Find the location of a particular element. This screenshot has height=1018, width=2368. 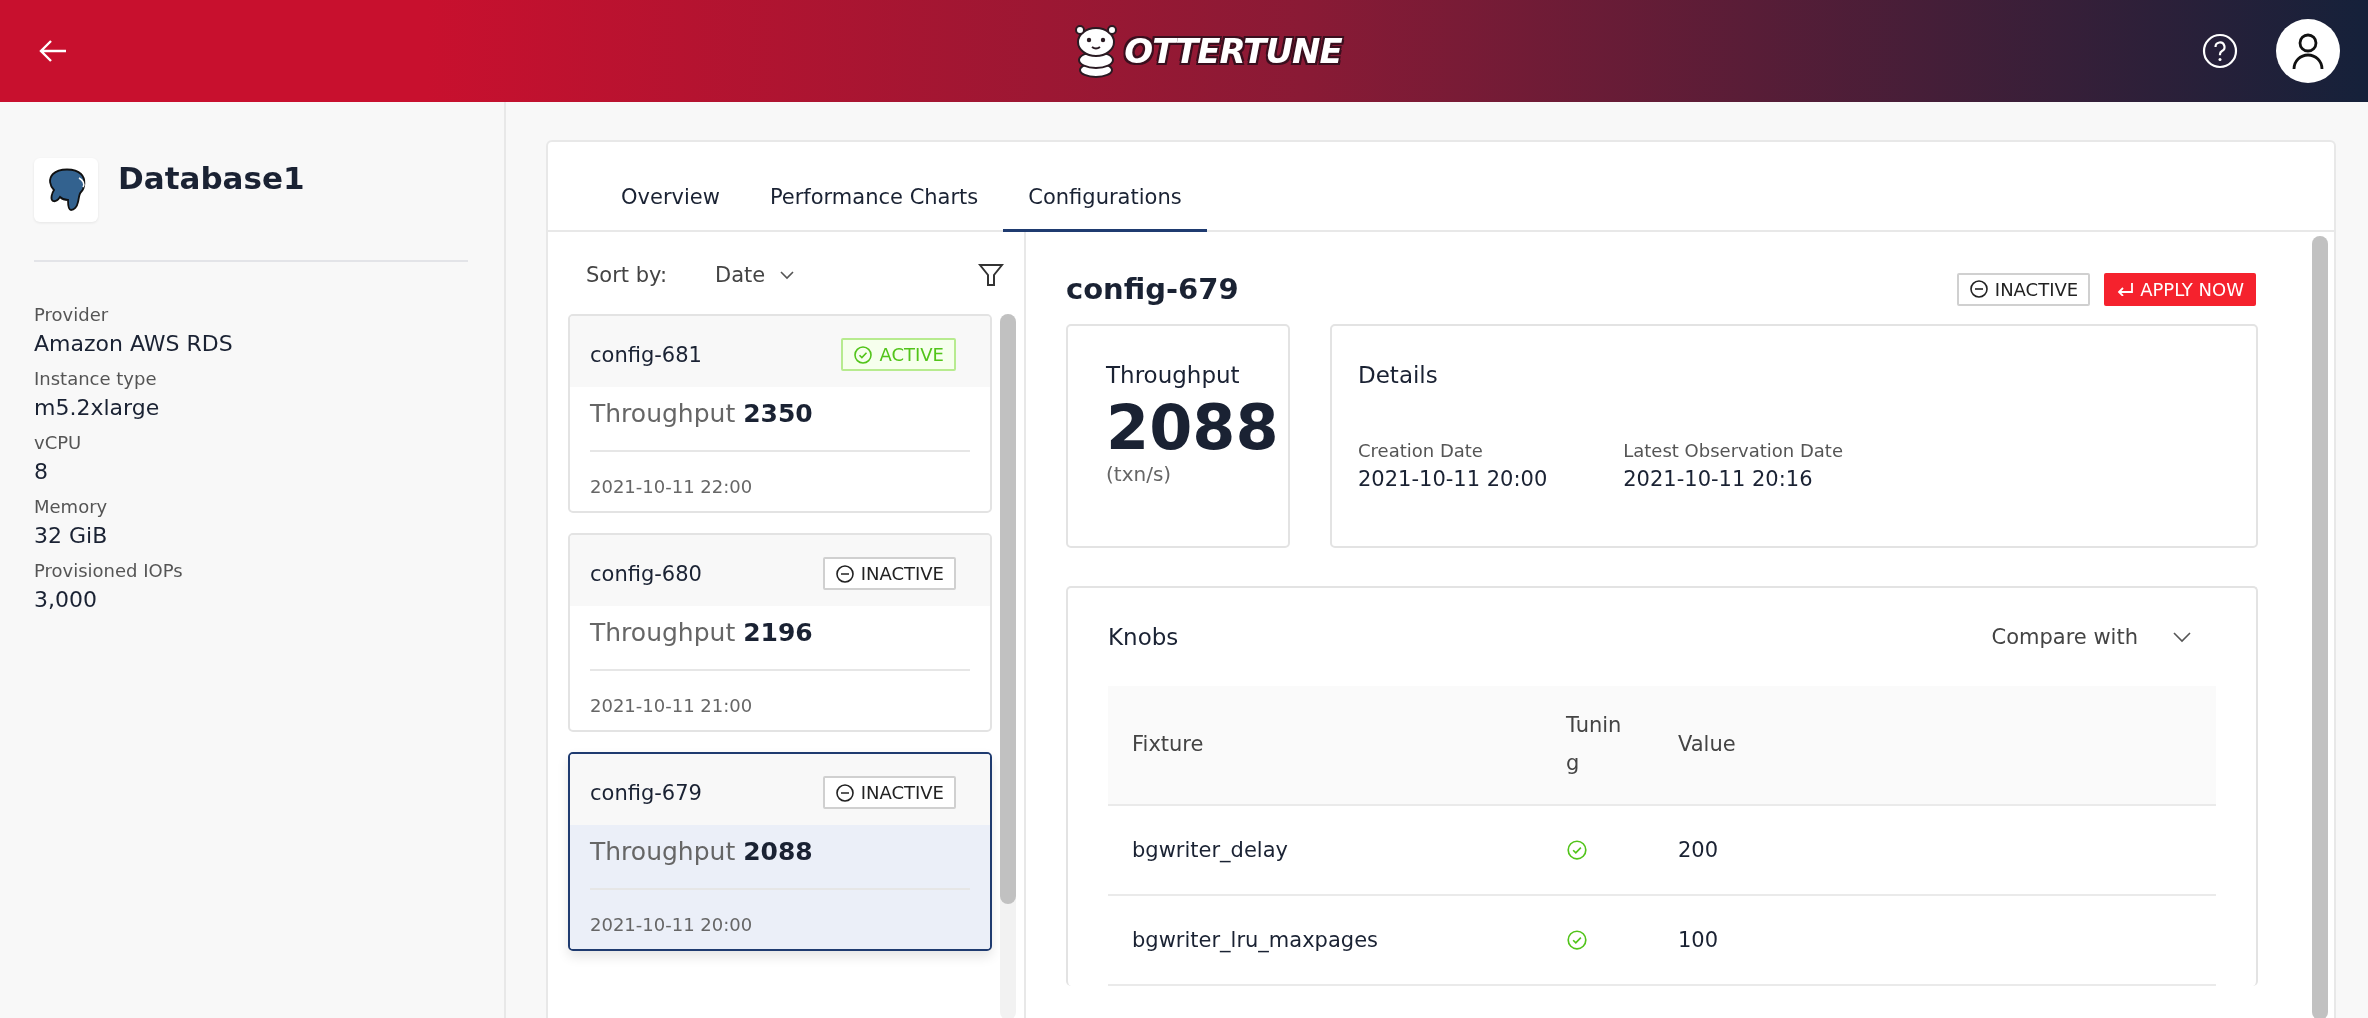

property-label: Provisioned IOPs is located at coordinates (109, 570).